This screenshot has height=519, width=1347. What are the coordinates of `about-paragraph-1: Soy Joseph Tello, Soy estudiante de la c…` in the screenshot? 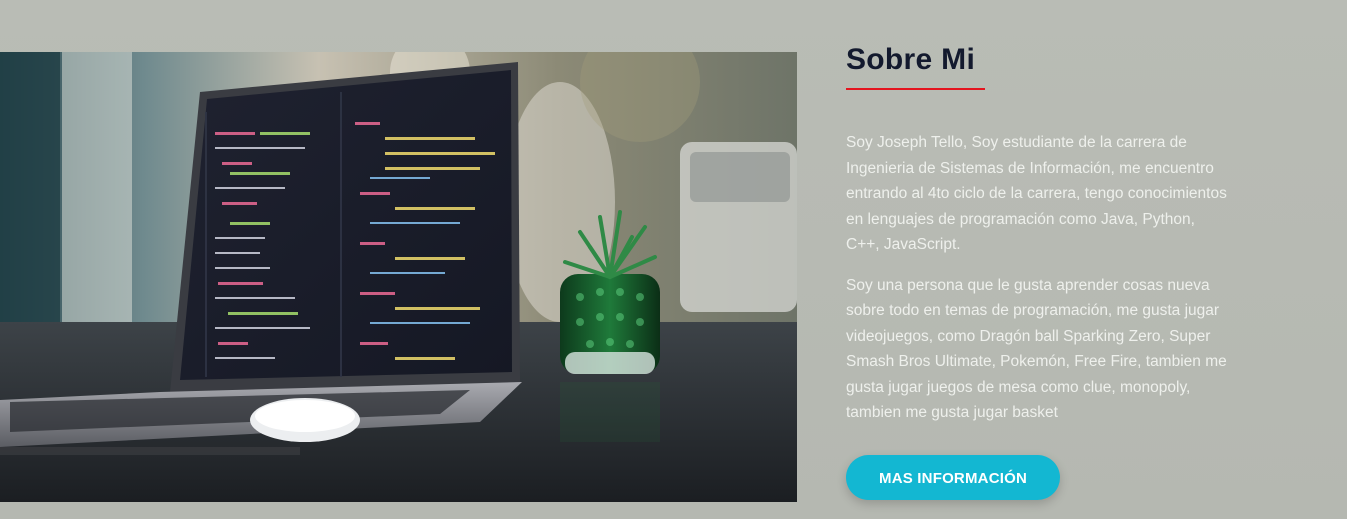 It's located at (1036, 193).